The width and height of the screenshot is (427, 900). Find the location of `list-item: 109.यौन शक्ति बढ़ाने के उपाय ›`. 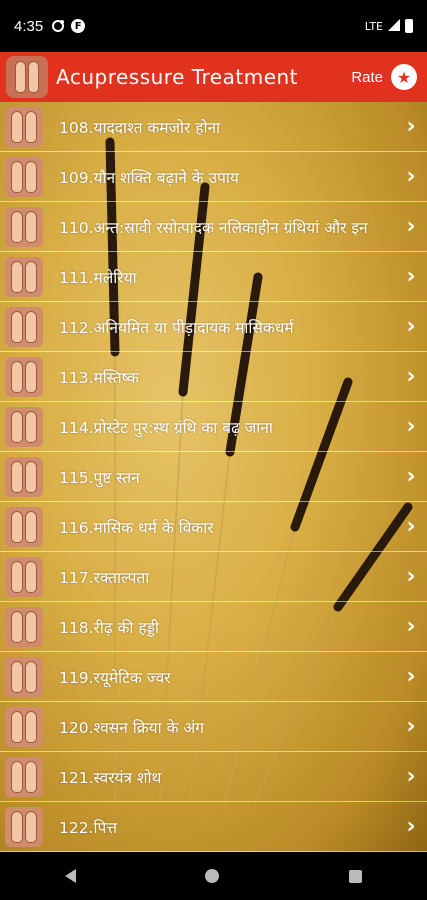

list-item: 109.यौन शक्ति बढ़ाने के उपाय › is located at coordinates (213, 177).